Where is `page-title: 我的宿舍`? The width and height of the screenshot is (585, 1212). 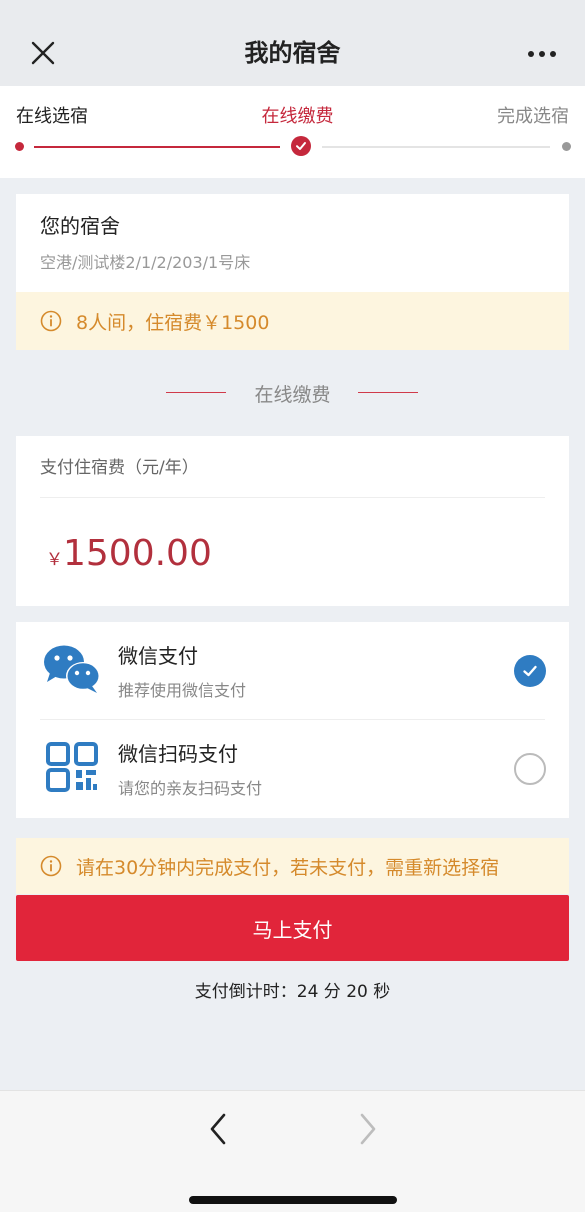 page-title: 我的宿舍 is located at coordinates (292, 53).